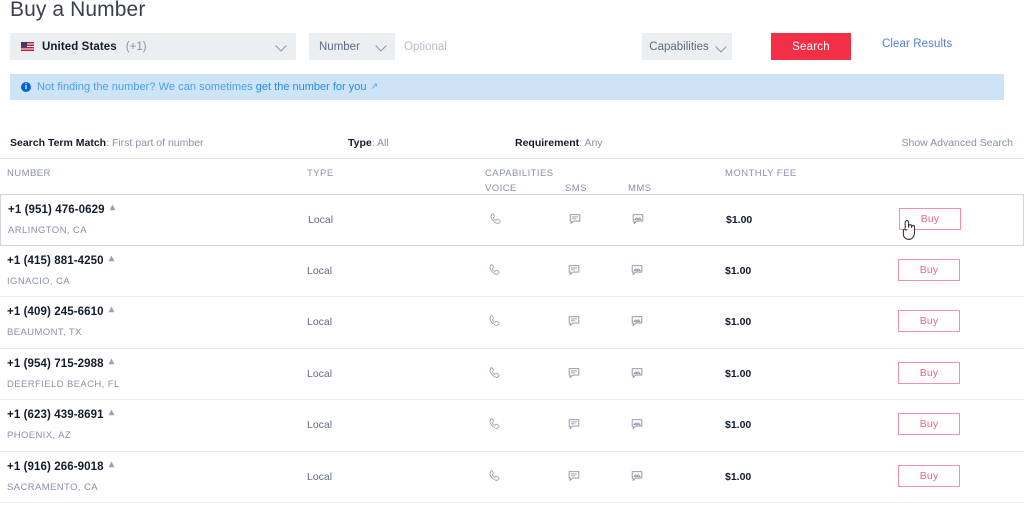 The width and height of the screenshot is (1024, 513). I want to click on filter-search-term-match: Search Term Match: First part of number, so click(107, 143).